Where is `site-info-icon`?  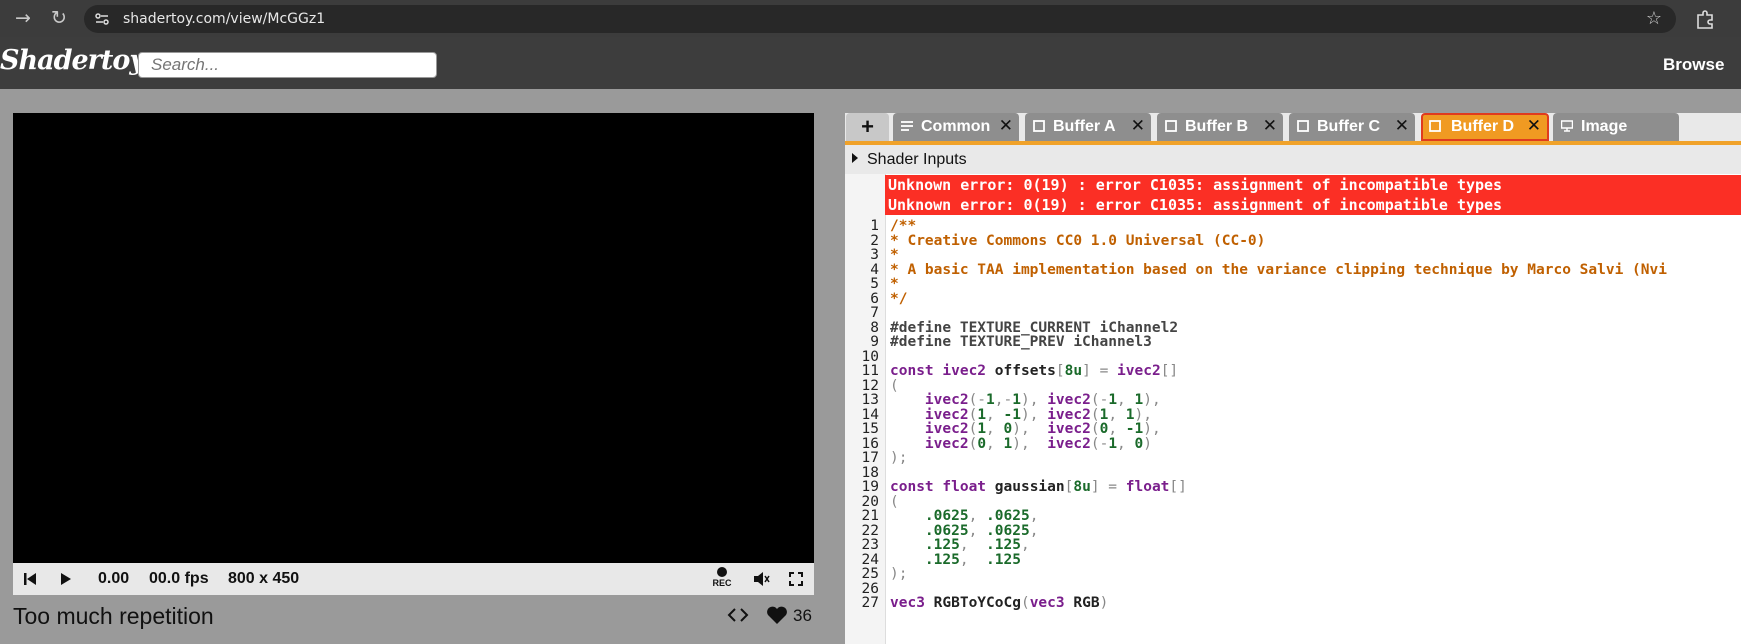 site-info-icon is located at coordinates (102, 19).